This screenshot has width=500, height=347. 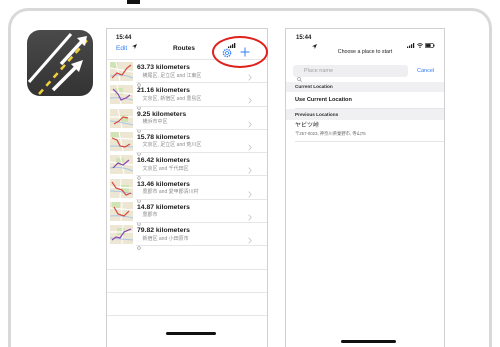 I want to click on top-edge-mark, so click(x=133, y=2).